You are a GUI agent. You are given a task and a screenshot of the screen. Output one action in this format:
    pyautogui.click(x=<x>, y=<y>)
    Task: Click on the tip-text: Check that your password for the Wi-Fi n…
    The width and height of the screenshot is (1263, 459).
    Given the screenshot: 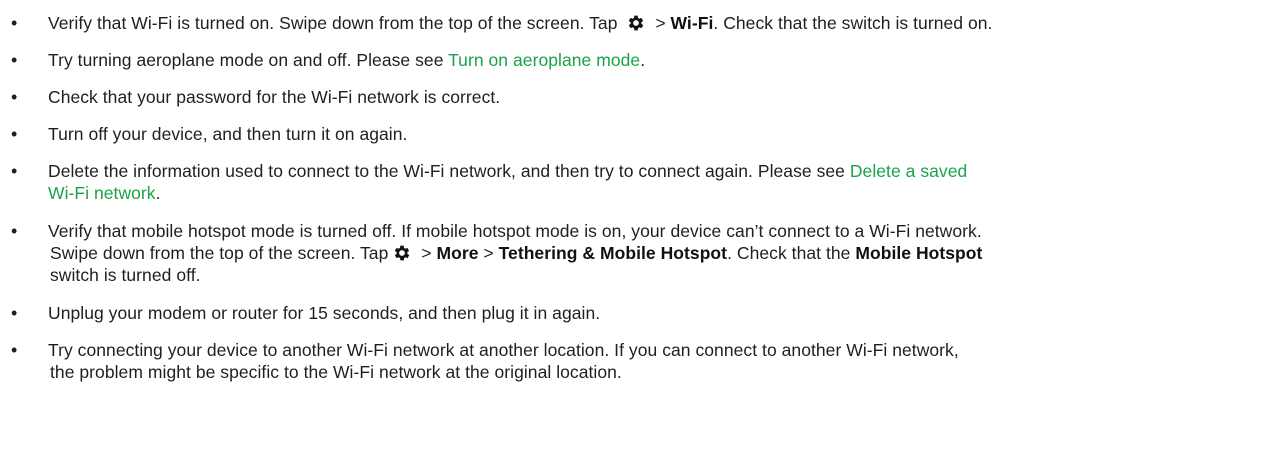 What is the action you would take?
    pyautogui.click(x=274, y=97)
    